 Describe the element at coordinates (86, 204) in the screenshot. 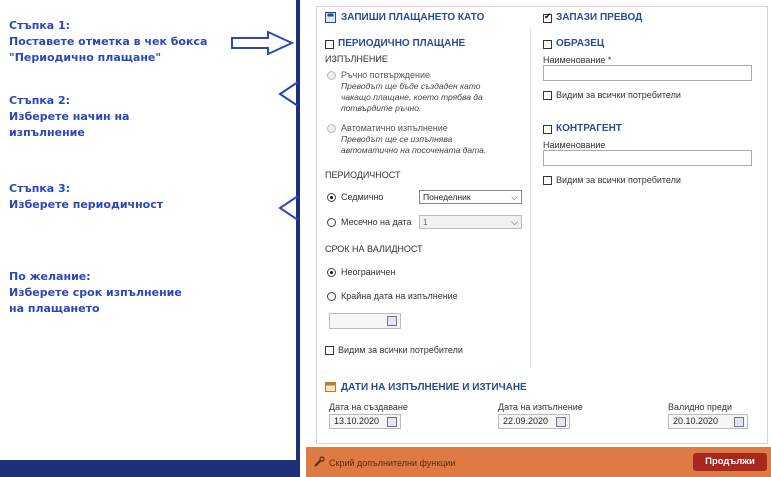

I see `guide-step-3-line1: Изберете периодичност` at that location.